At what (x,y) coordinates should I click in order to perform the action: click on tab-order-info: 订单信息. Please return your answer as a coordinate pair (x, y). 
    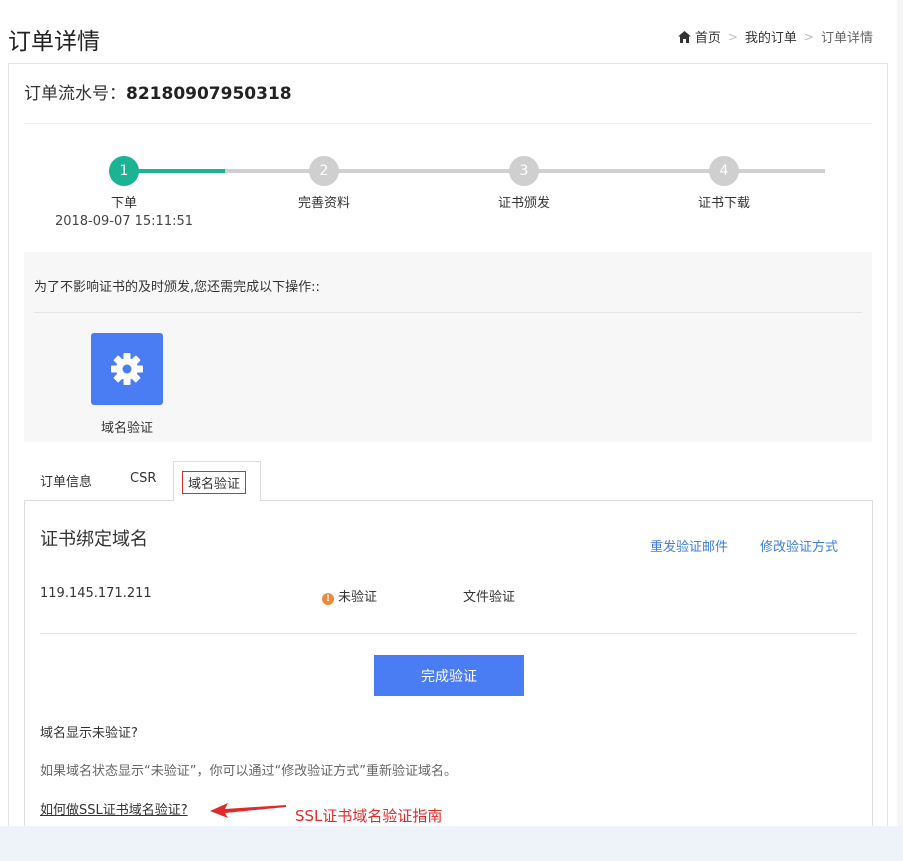
    Looking at the image, I should click on (66, 480).